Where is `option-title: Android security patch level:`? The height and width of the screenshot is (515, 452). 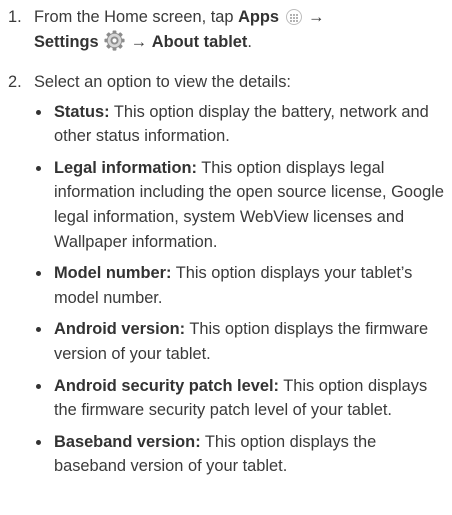
option-title: Android security patch level: is located at coordinates (166, 385).